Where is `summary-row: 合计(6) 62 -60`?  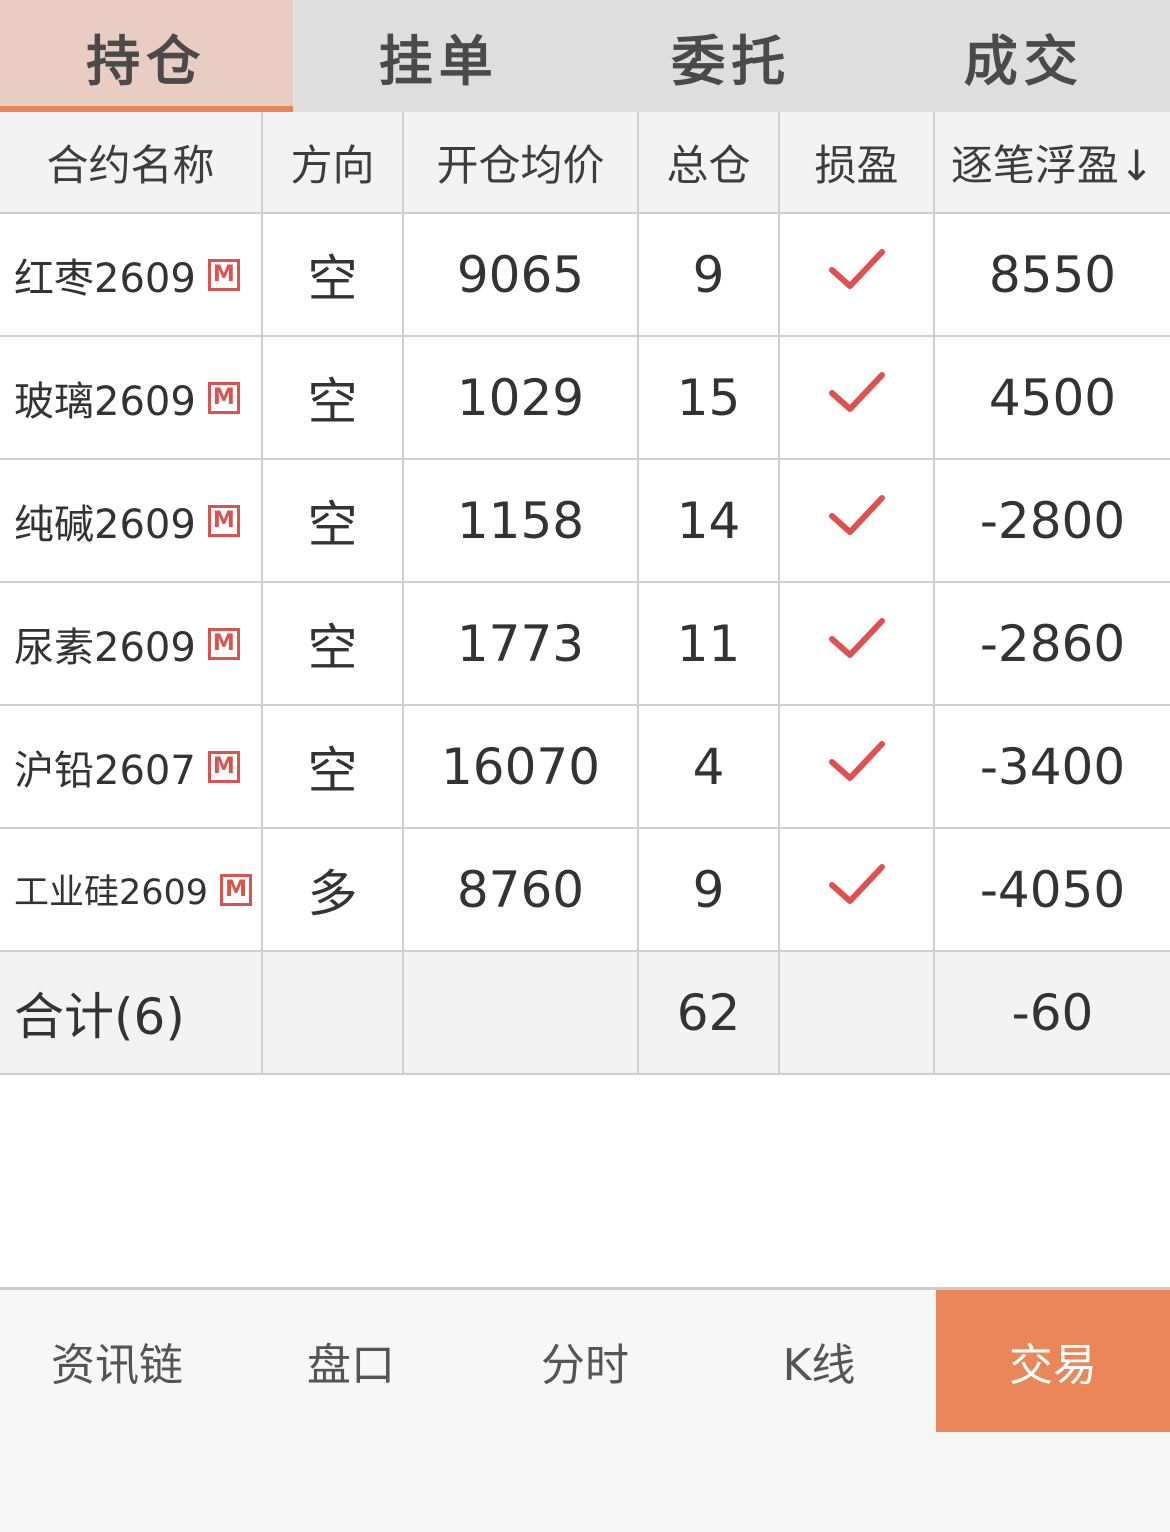
summary-row: 合计(6) 62 -60 is located at coordinates (585, 1013).